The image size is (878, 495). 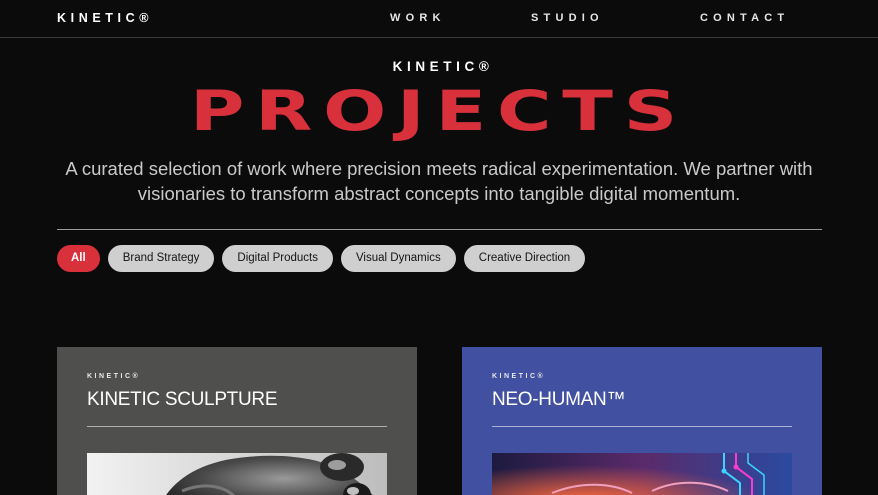 What do you see at coordinates (642, 474) in the screenshot?
I see `project-image-neo-human` at bounding box center [642, 474].